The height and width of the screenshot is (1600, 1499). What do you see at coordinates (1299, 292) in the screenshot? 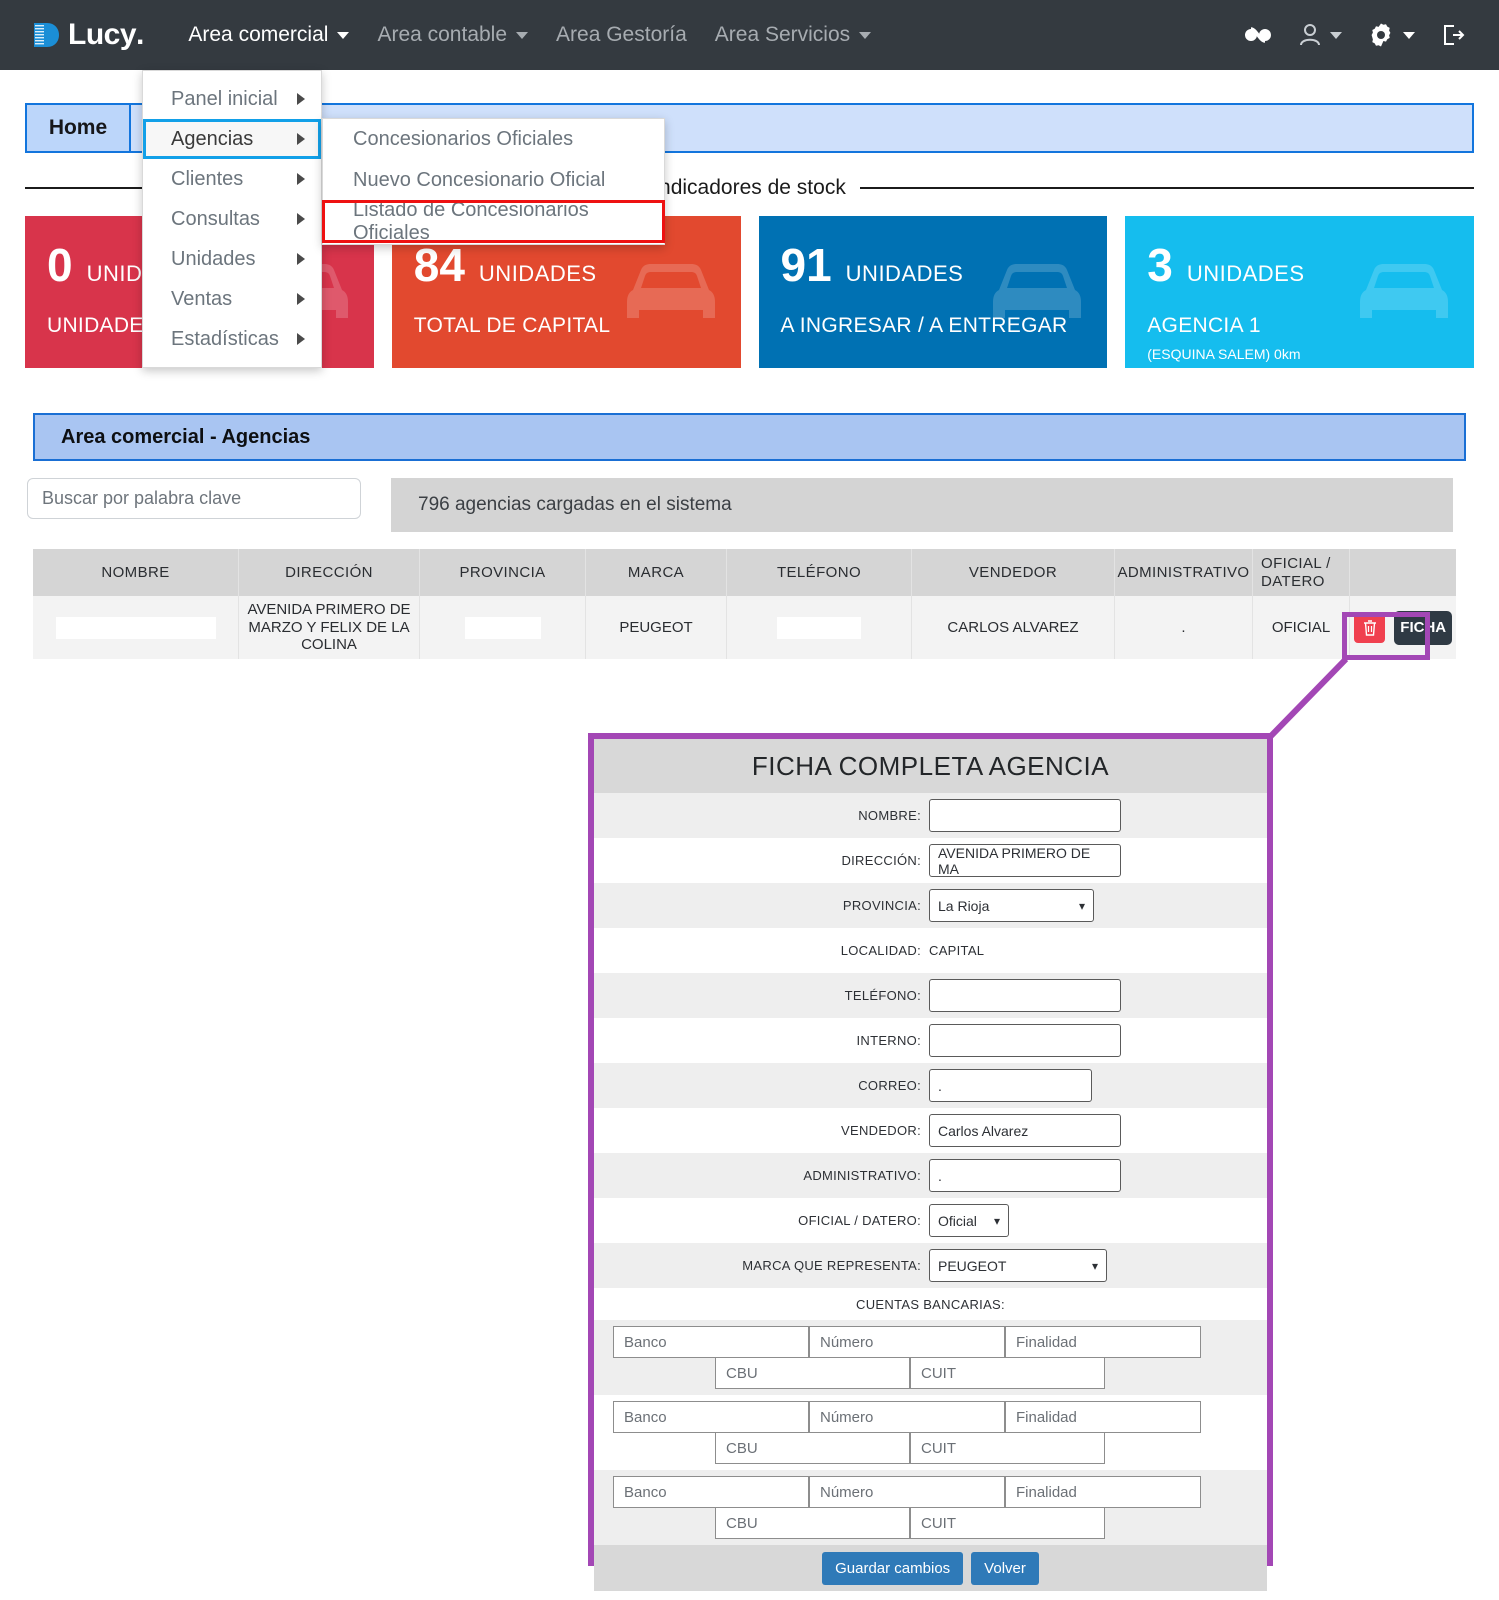
I see `stat-card-agencia-1: 3 UNIDADES AGENCIA 1 (ESQUINA SALEM) 0km` at bounding box center [1299, 292].